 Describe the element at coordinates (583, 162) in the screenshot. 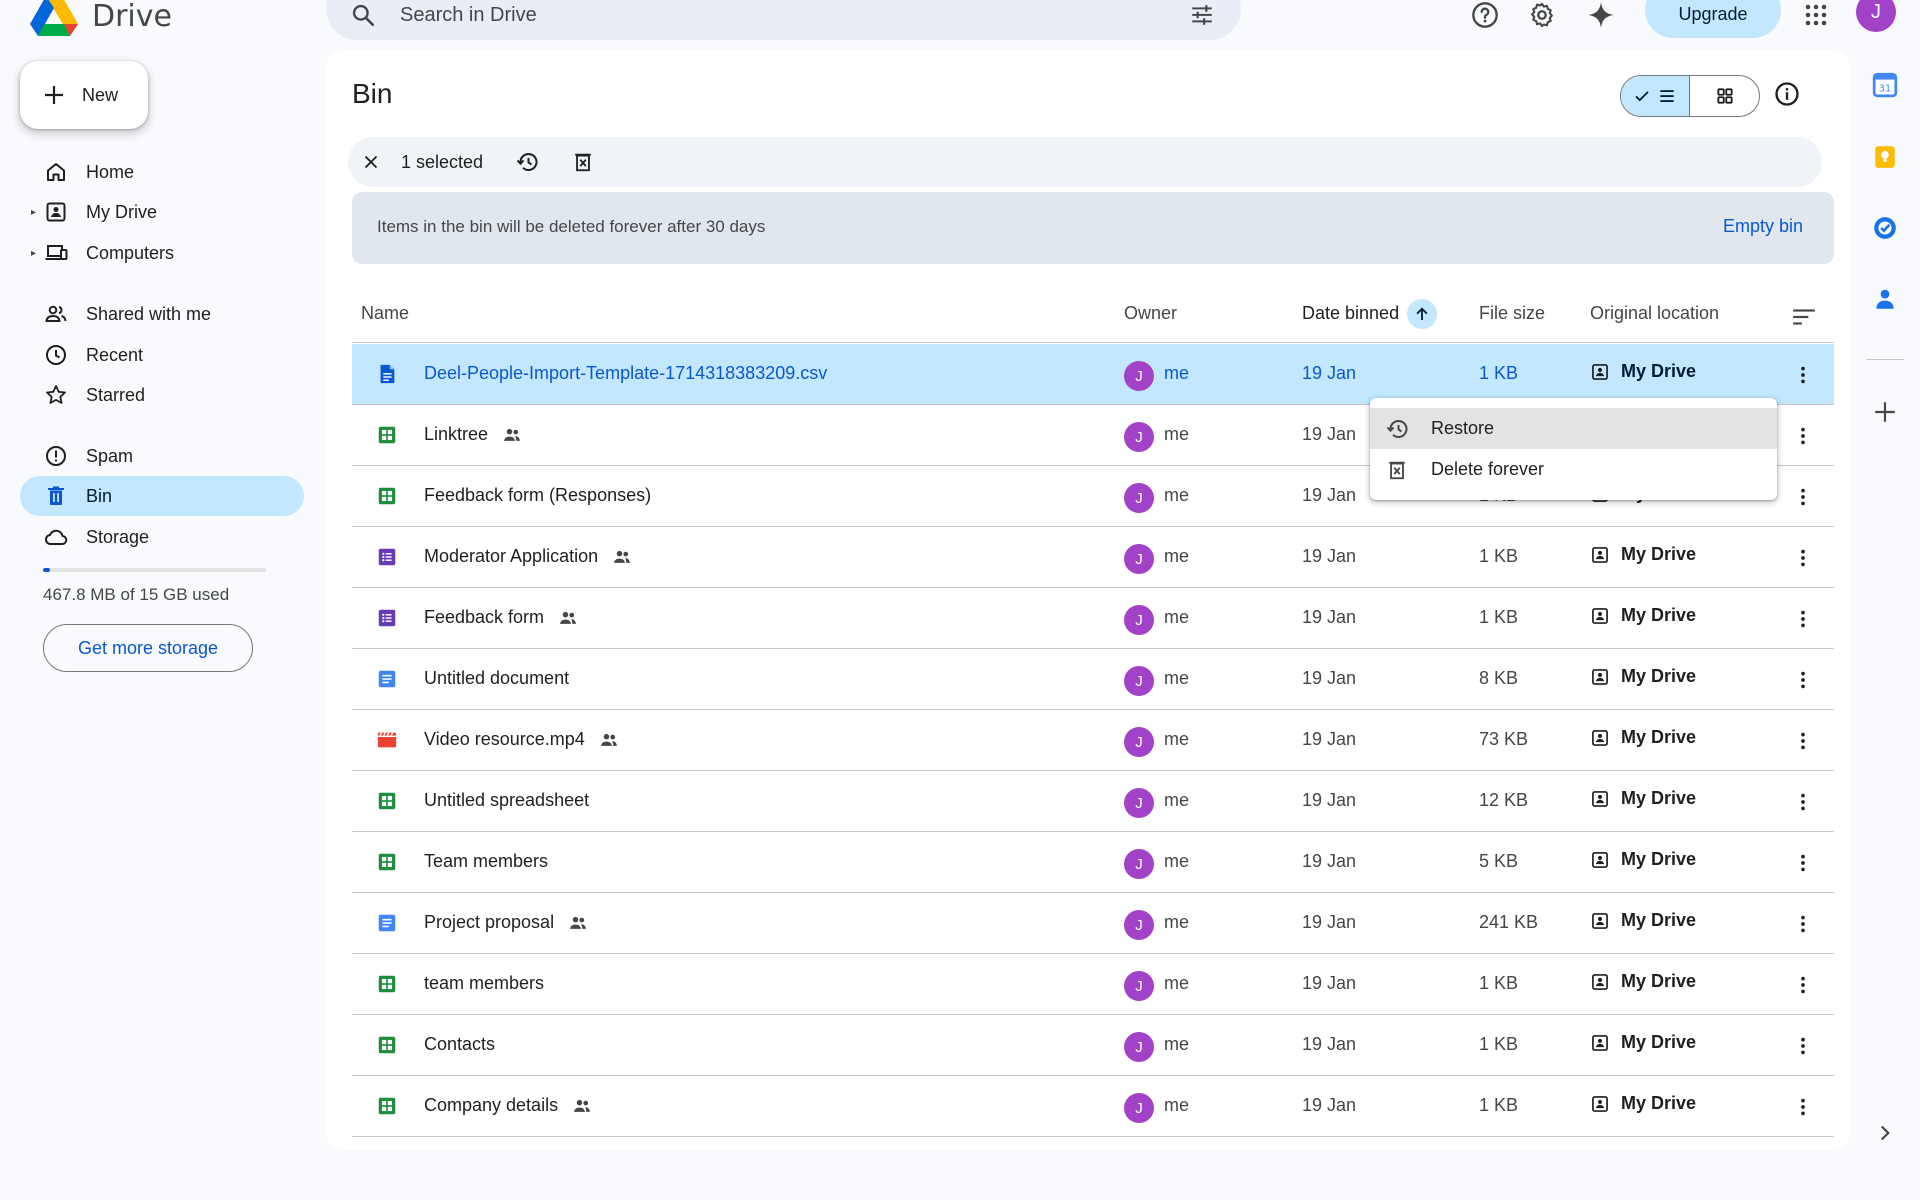

I see `delete-forever-icon` at that location.